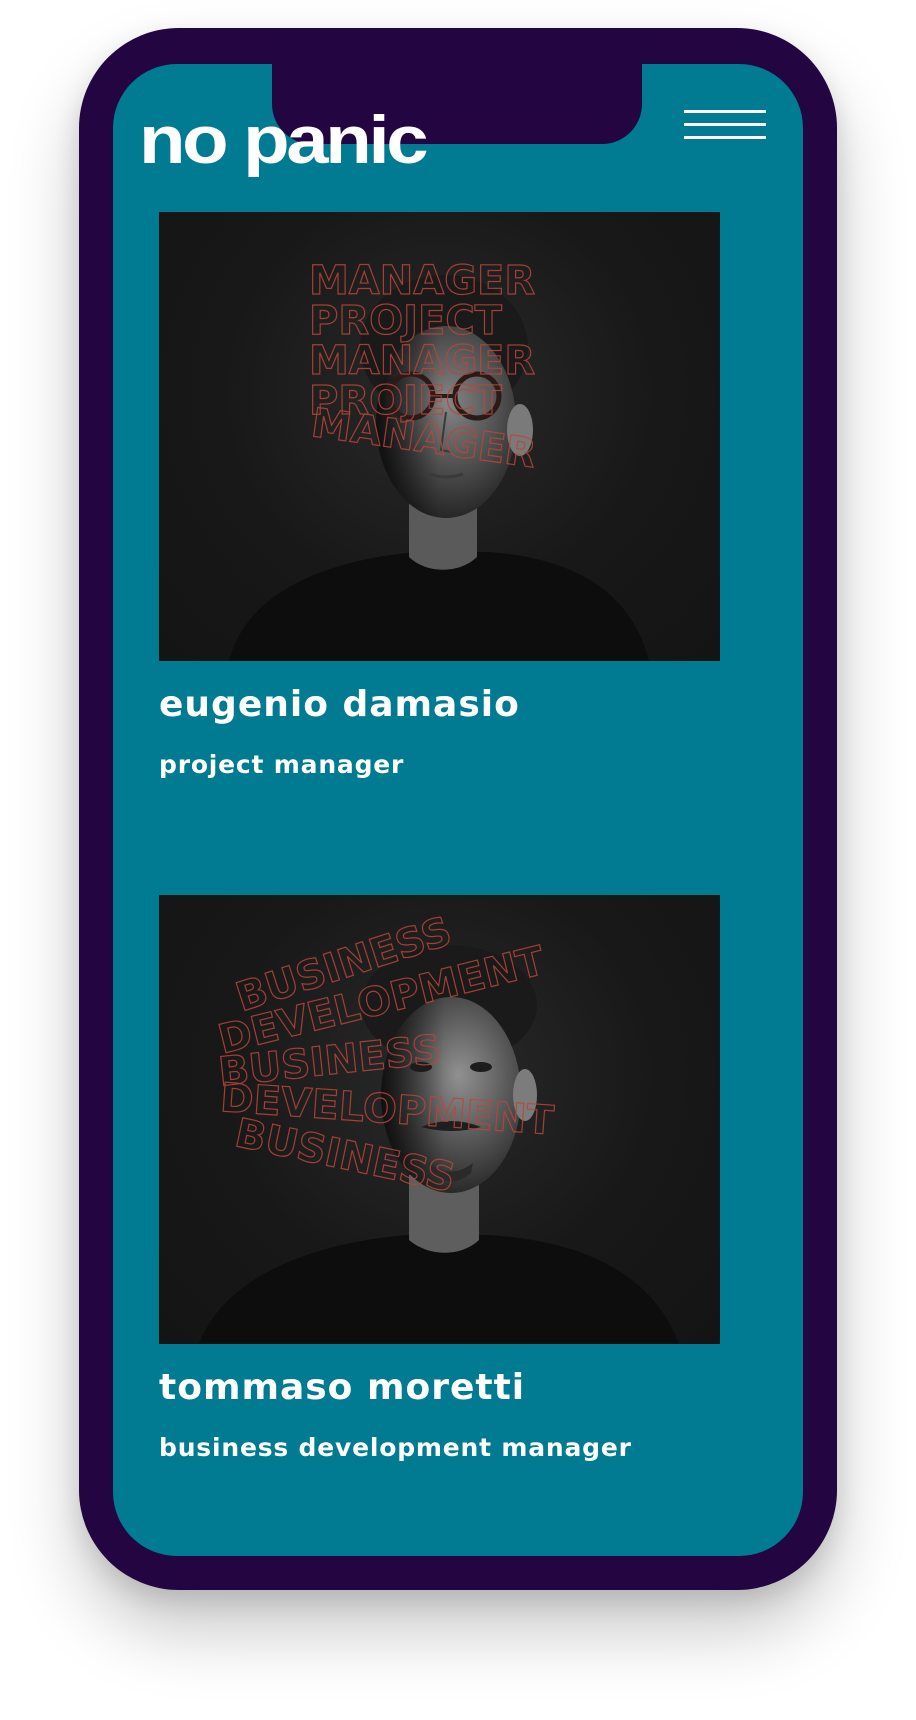 The height and width of the screenshot is (1720, 916). I want to click on hamburger-menu-button, so click(726, 125).